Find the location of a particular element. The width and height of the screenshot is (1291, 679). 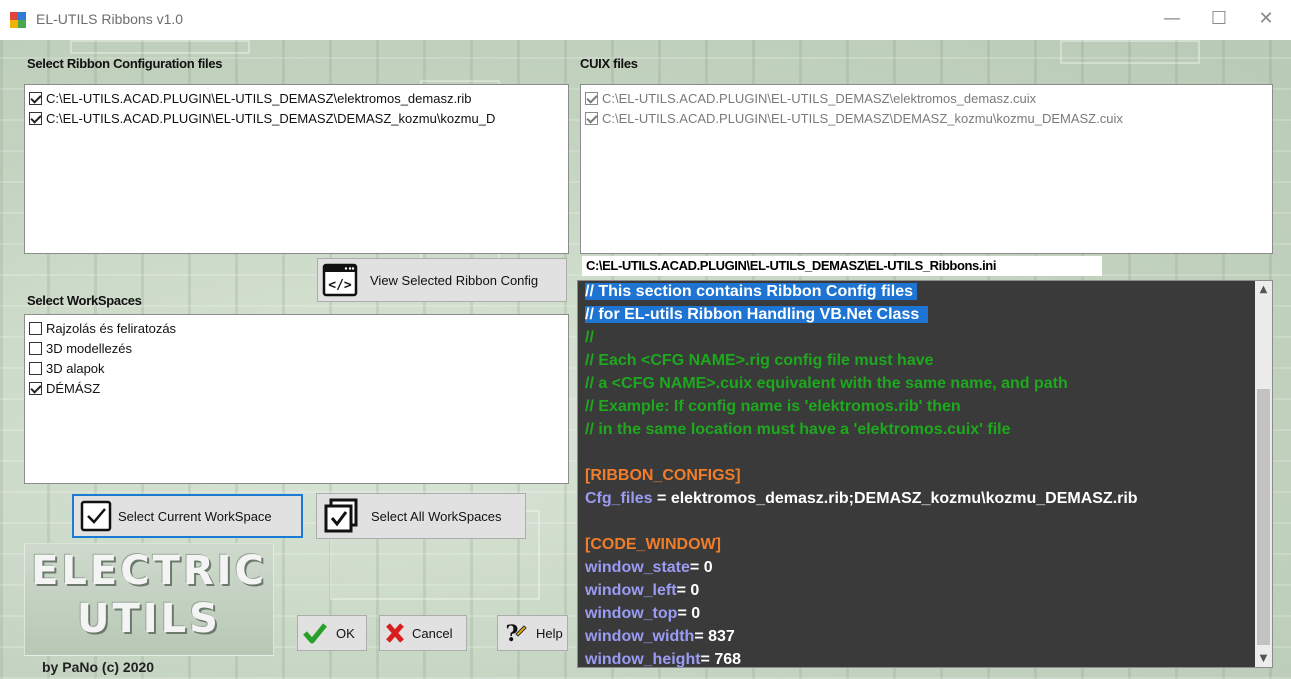

ok-button: OK is located at coordinates (332, 633).